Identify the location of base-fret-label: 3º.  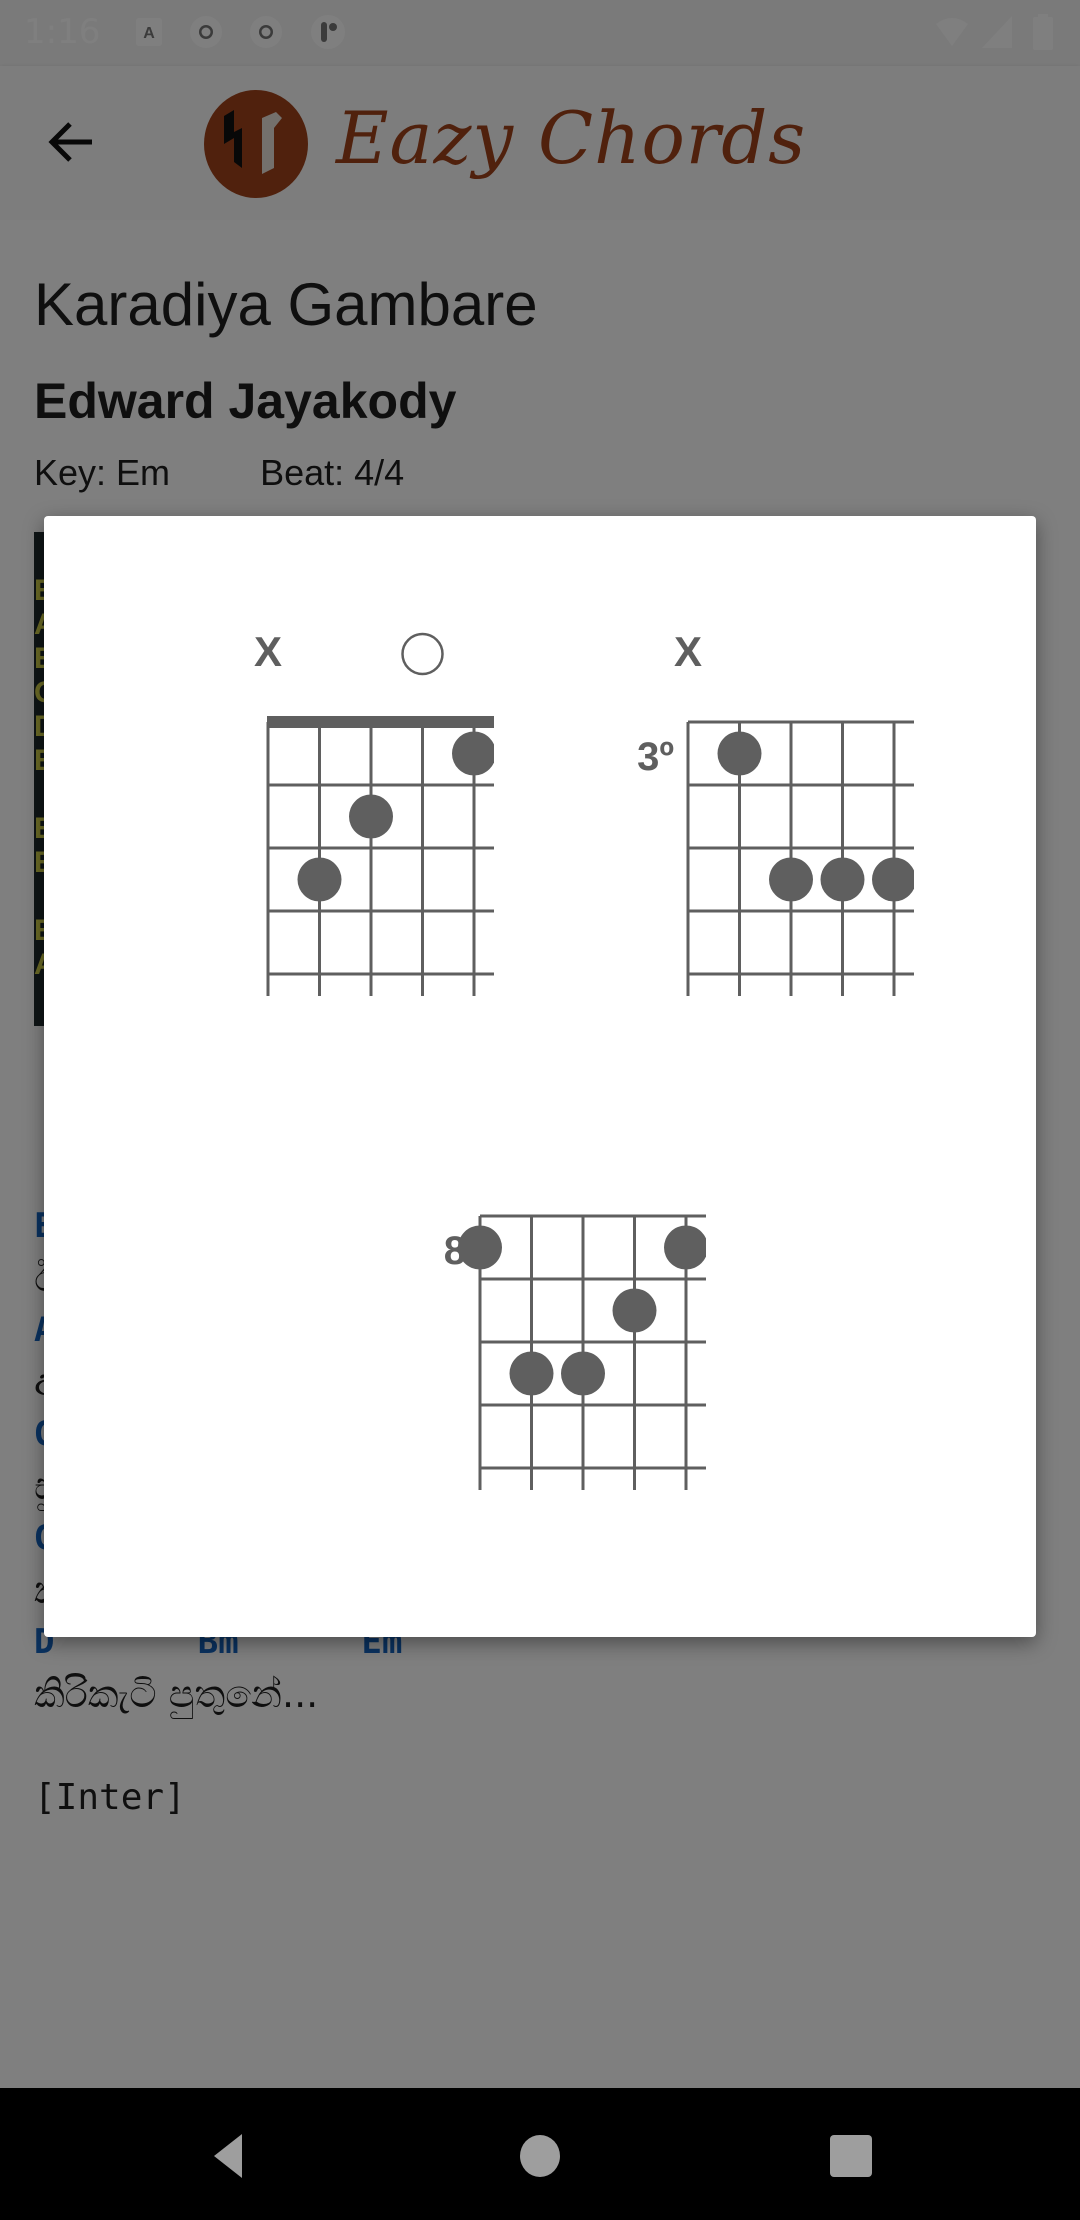
(655, 757).